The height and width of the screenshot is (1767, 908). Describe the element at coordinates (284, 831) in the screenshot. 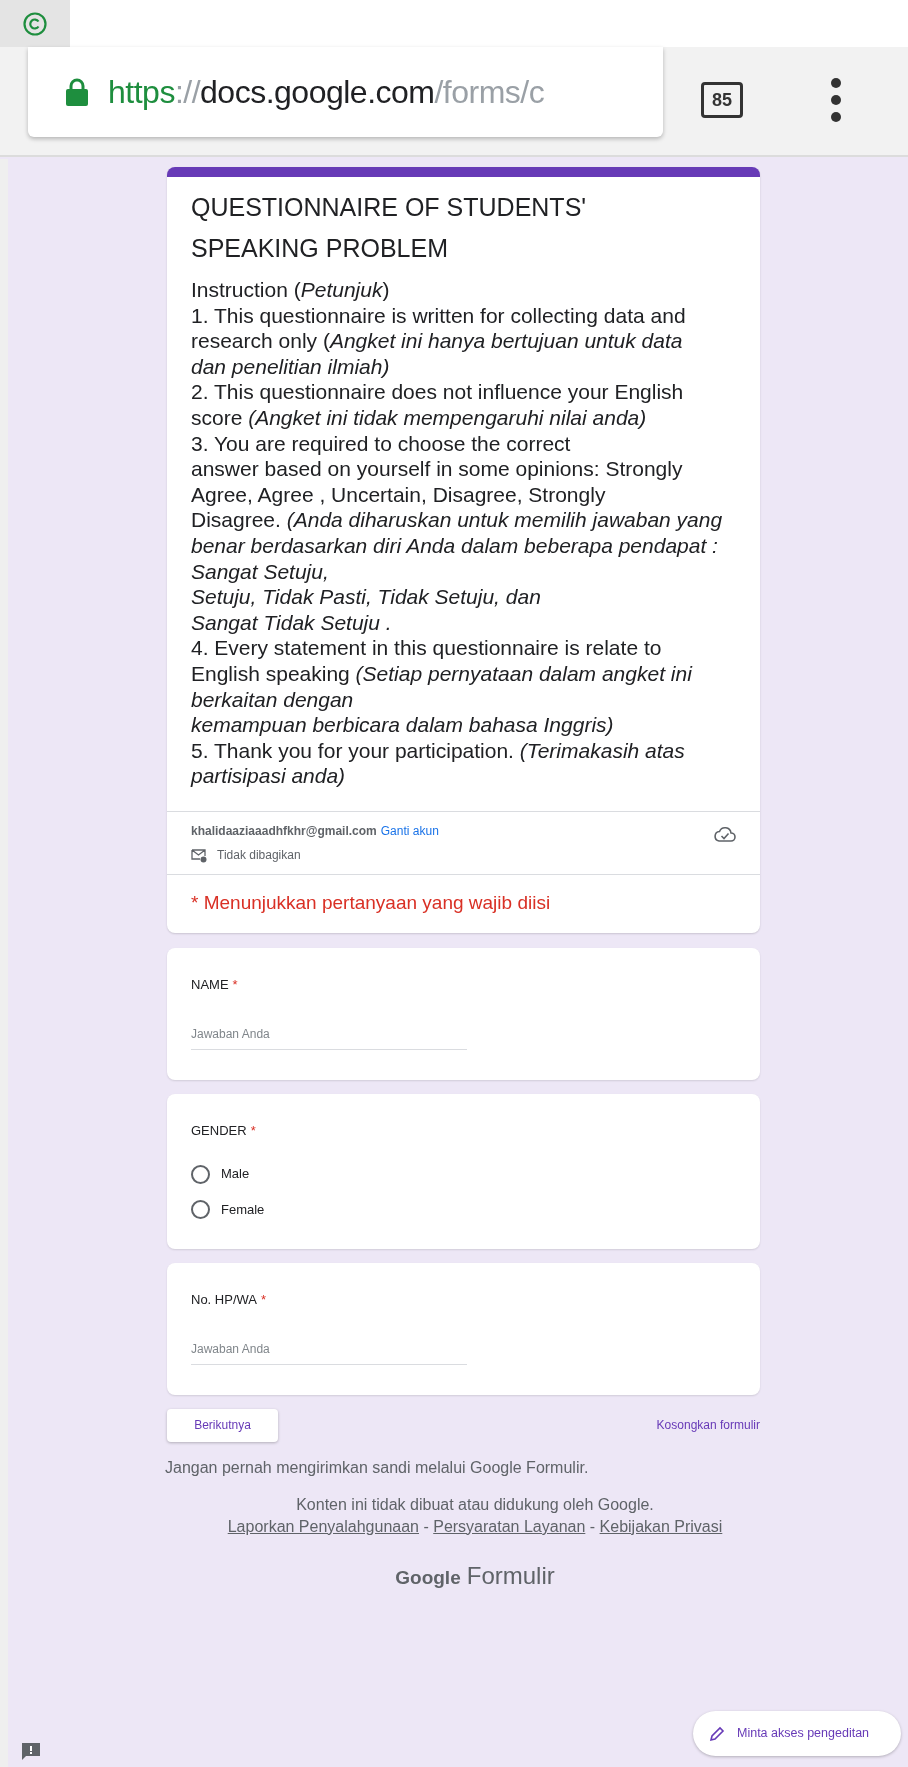

I see `account-email: khalidaaziaaadhfkhr@gmail.com` at that location.